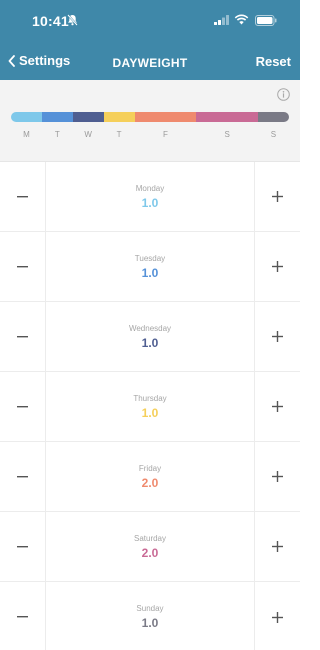  Describe the element at coordinates (57, 117) in the screenshot. I see `week-bar-segment-tuesday` at that location.